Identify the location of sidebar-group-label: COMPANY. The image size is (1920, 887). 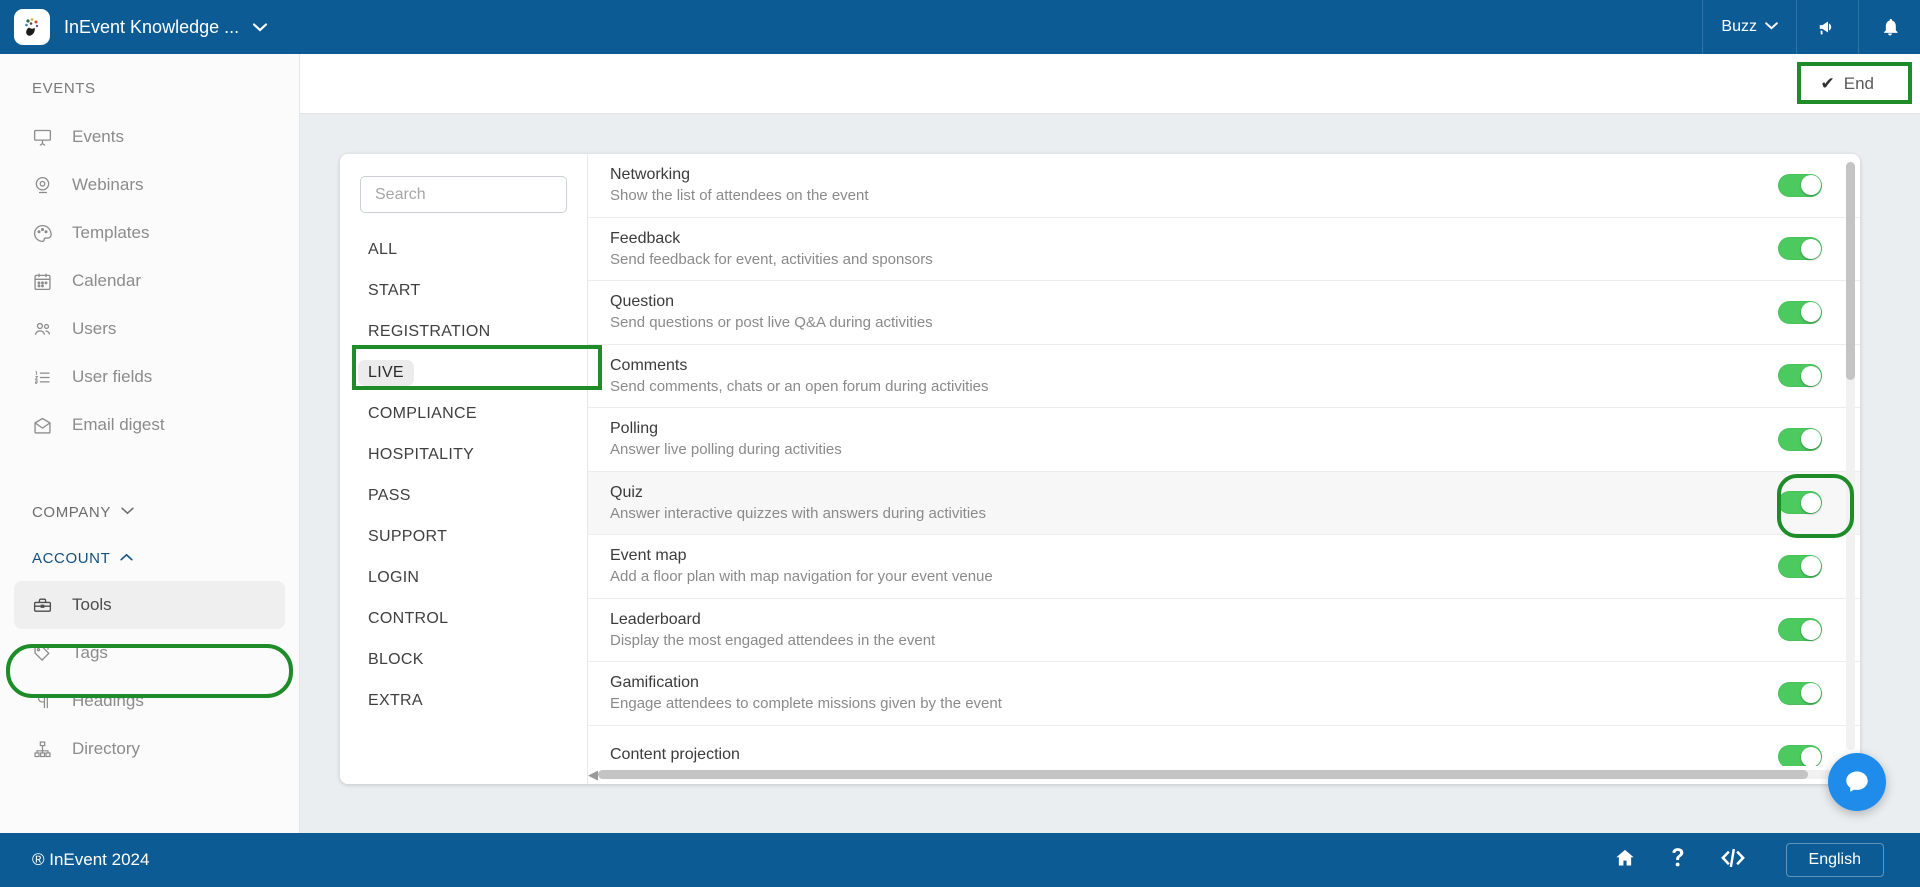
(71, 512).